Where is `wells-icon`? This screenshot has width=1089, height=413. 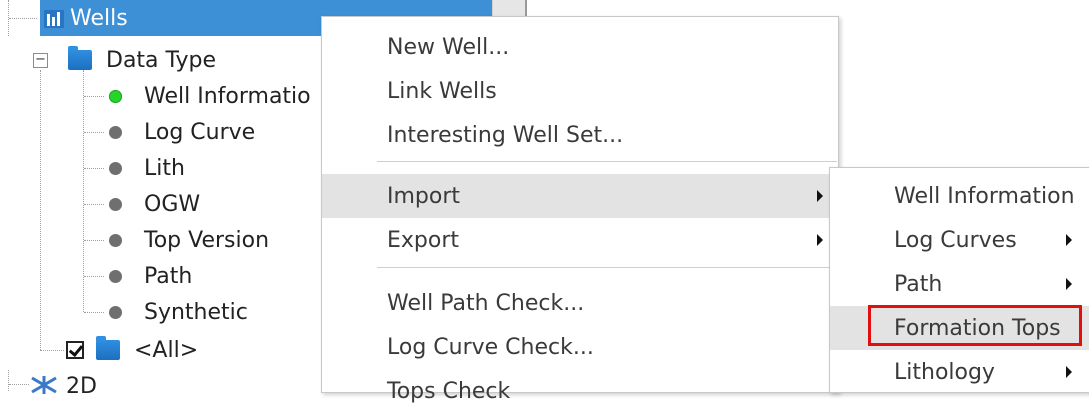 wells-icon is located at coordinates (54, 19).